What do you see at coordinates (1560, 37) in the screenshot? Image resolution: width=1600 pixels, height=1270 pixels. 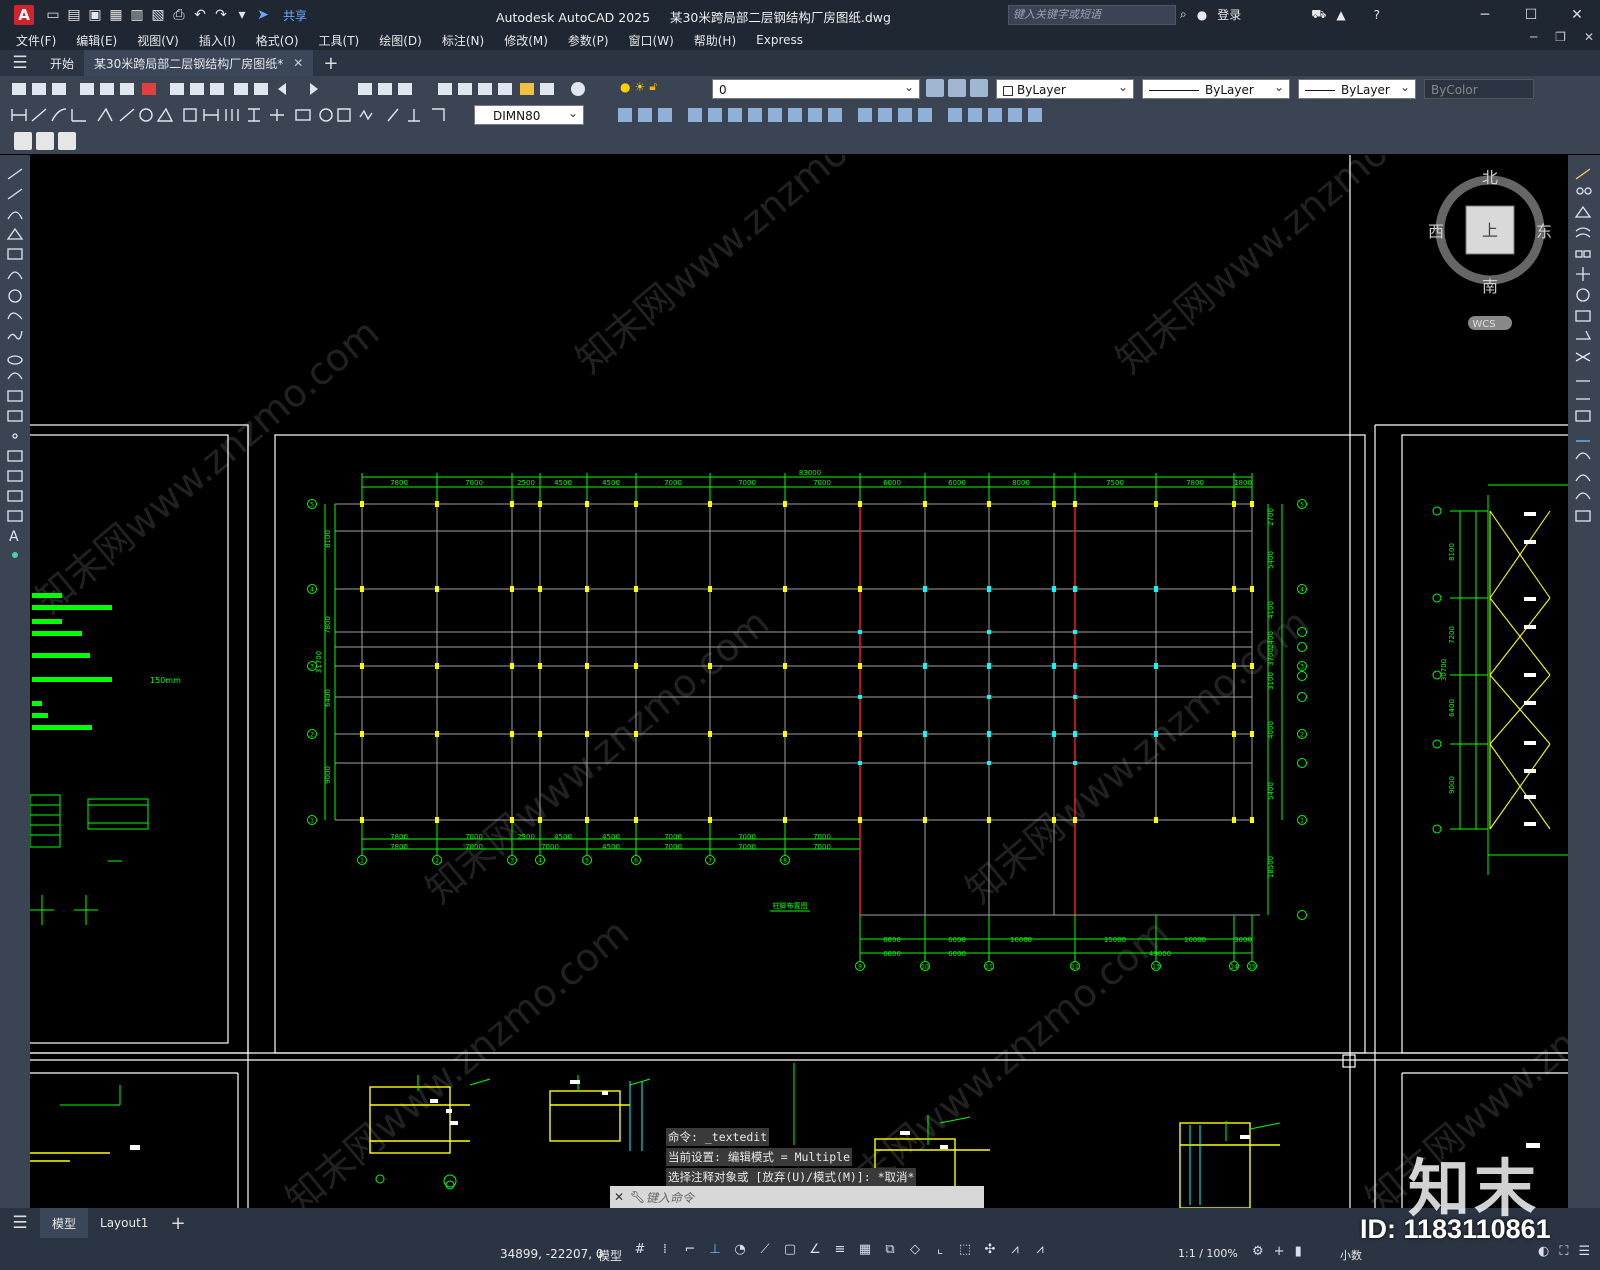 I see `doc-restore-icon: ❐` at bounding box center [1560, 37].